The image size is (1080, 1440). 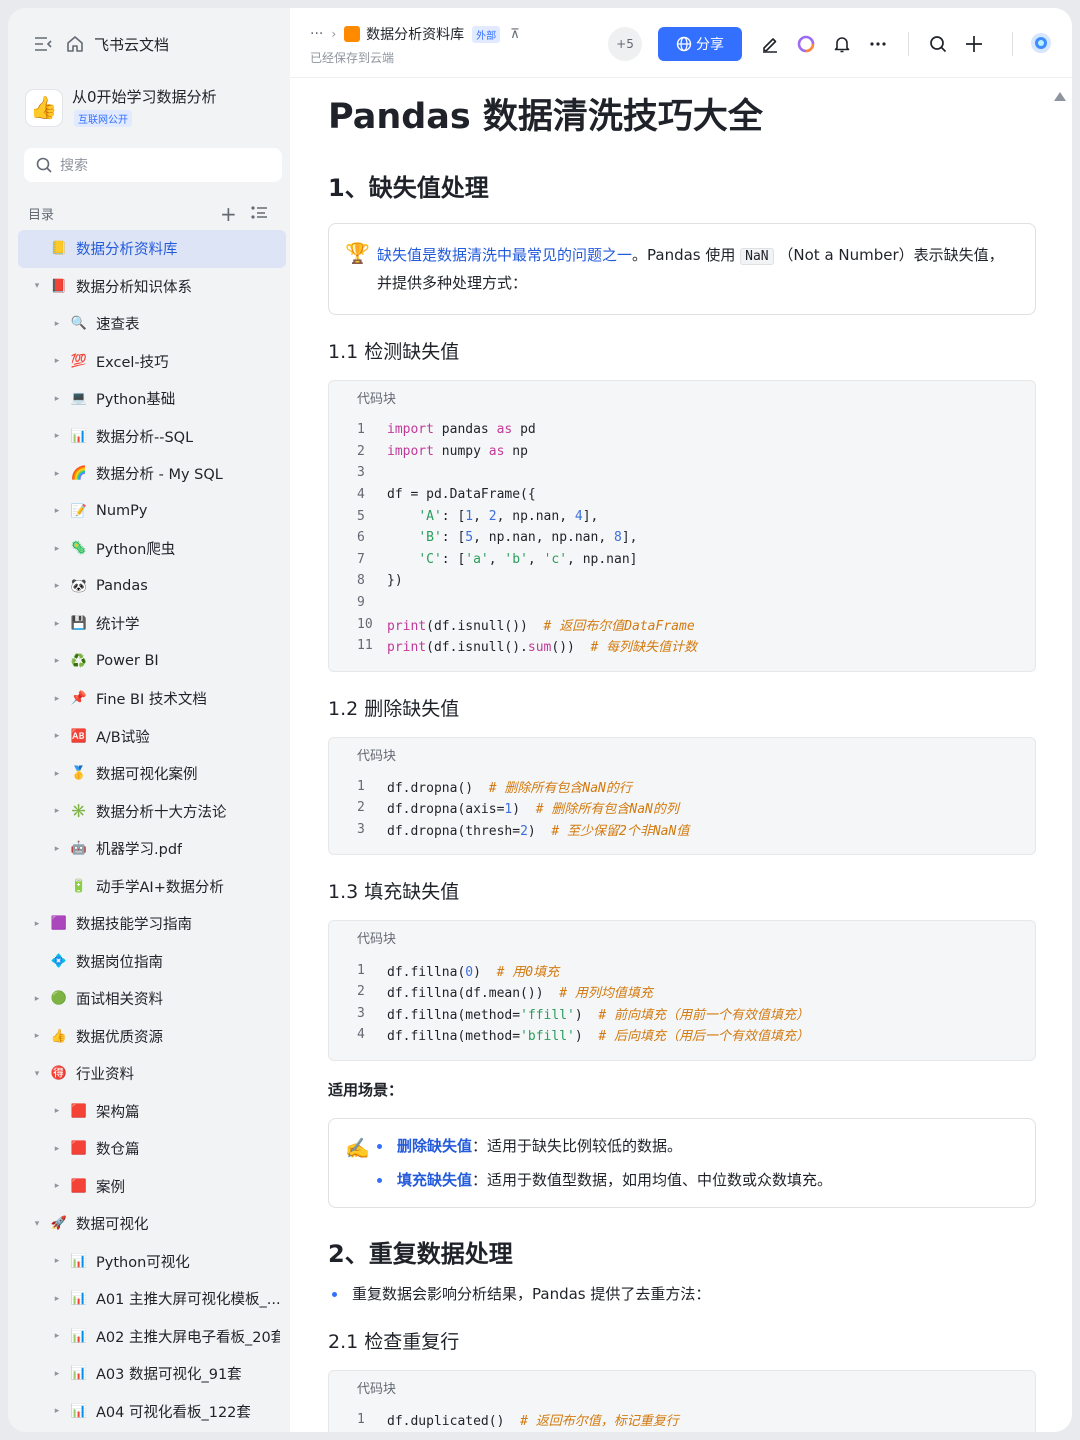 What do you see at coordinates (152, 1074) in the screenshot?
I see `sidebar-item: ▾ 🉐 行业资料` at bounding box center [152, 1074].